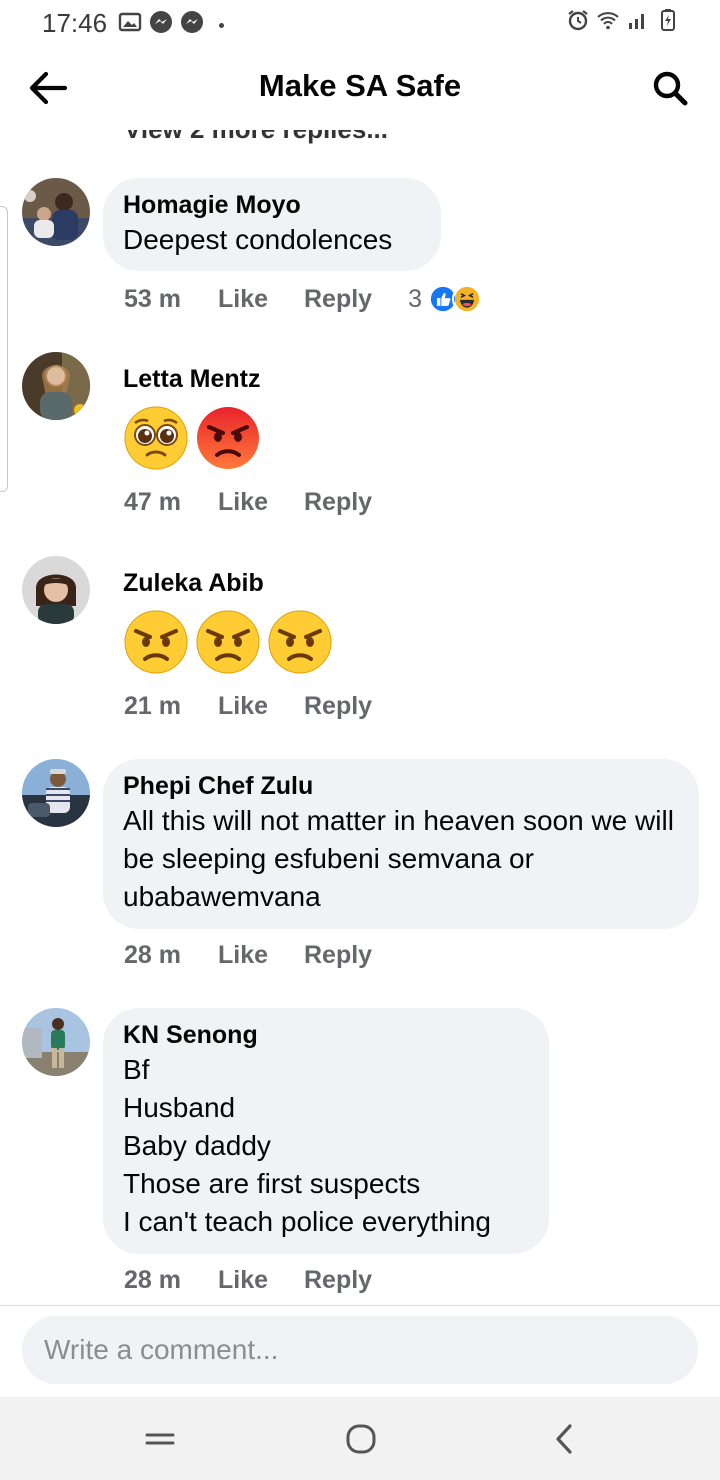  I want to click on reactions-summary: 3, so click(445, 299).